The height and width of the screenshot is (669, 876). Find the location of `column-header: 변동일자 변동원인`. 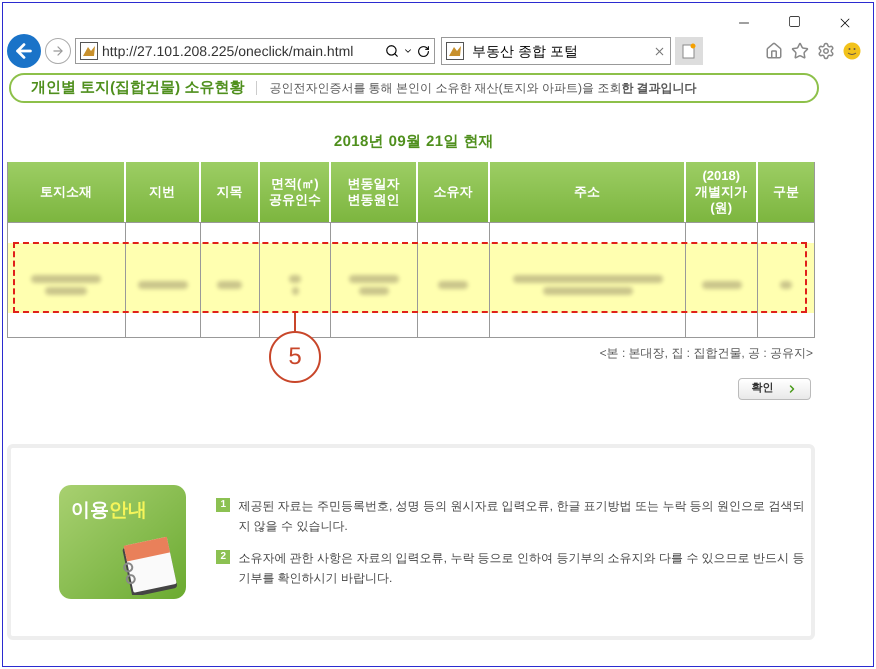

column-header: 변동일자 변동원인 is located at coordinates (374, 192).